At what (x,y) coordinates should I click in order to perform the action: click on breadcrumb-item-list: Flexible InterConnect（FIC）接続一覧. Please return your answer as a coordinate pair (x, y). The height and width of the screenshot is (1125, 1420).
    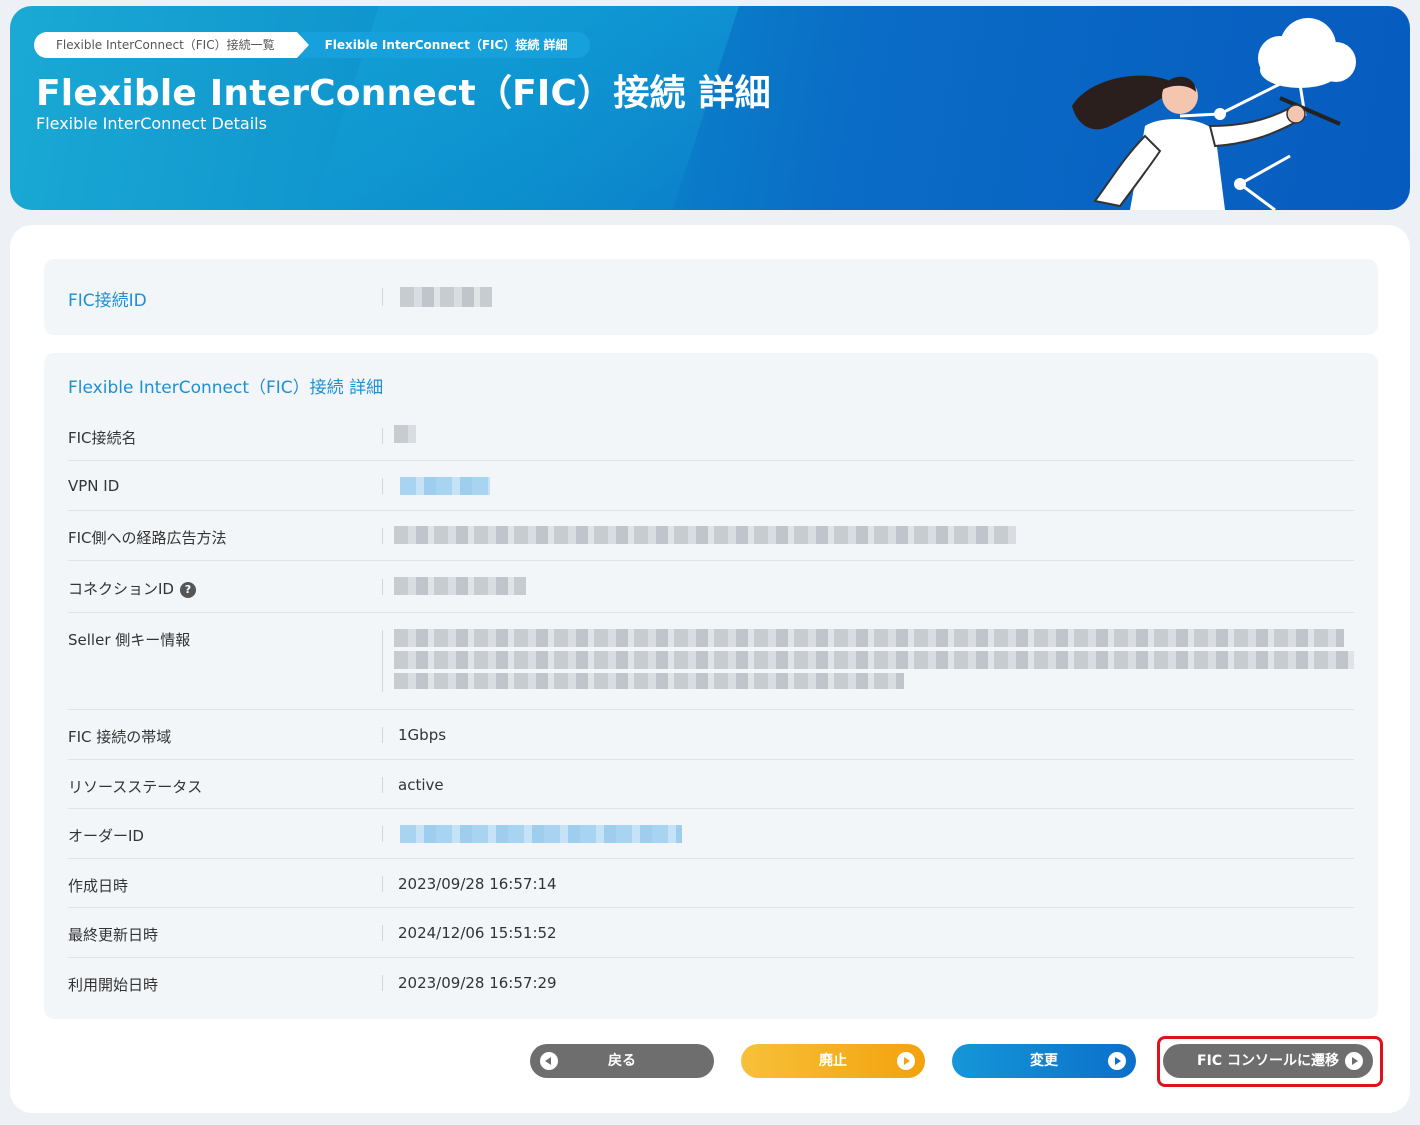
    Looking at the image, I should click on (171, 45).